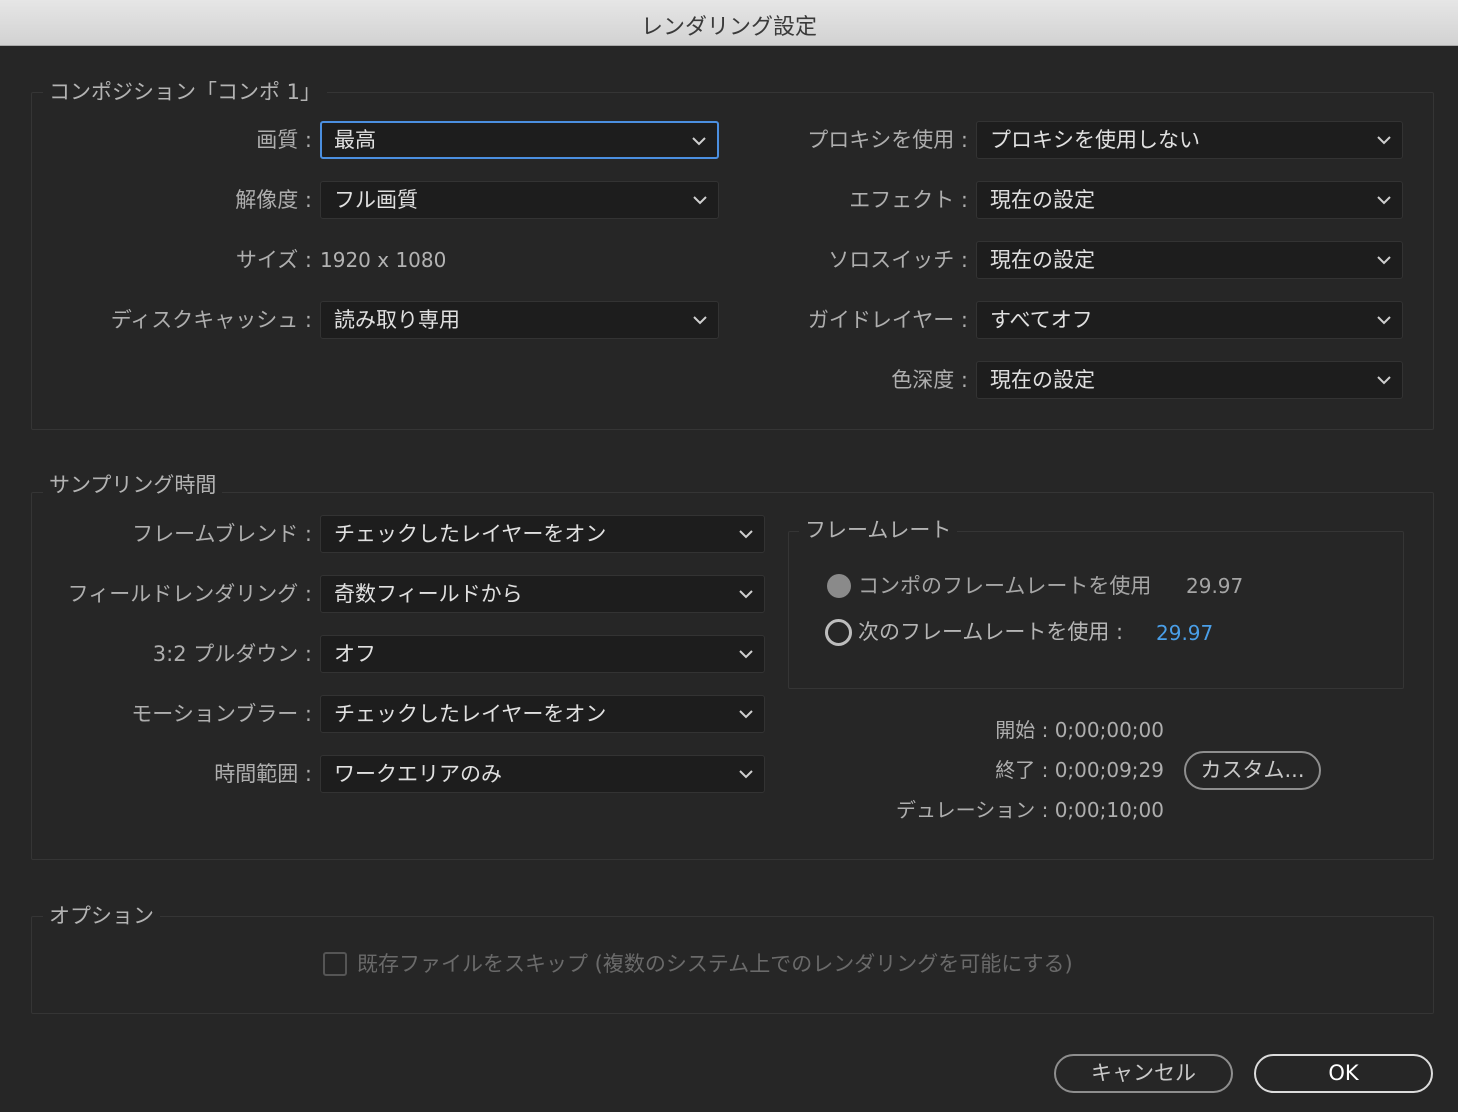 This screenshot has width=1458, height=1112. Describe the element at coordinates (887, 140) in the screenshot. I see `proxy-label: プロキシを使用 :` at that location.